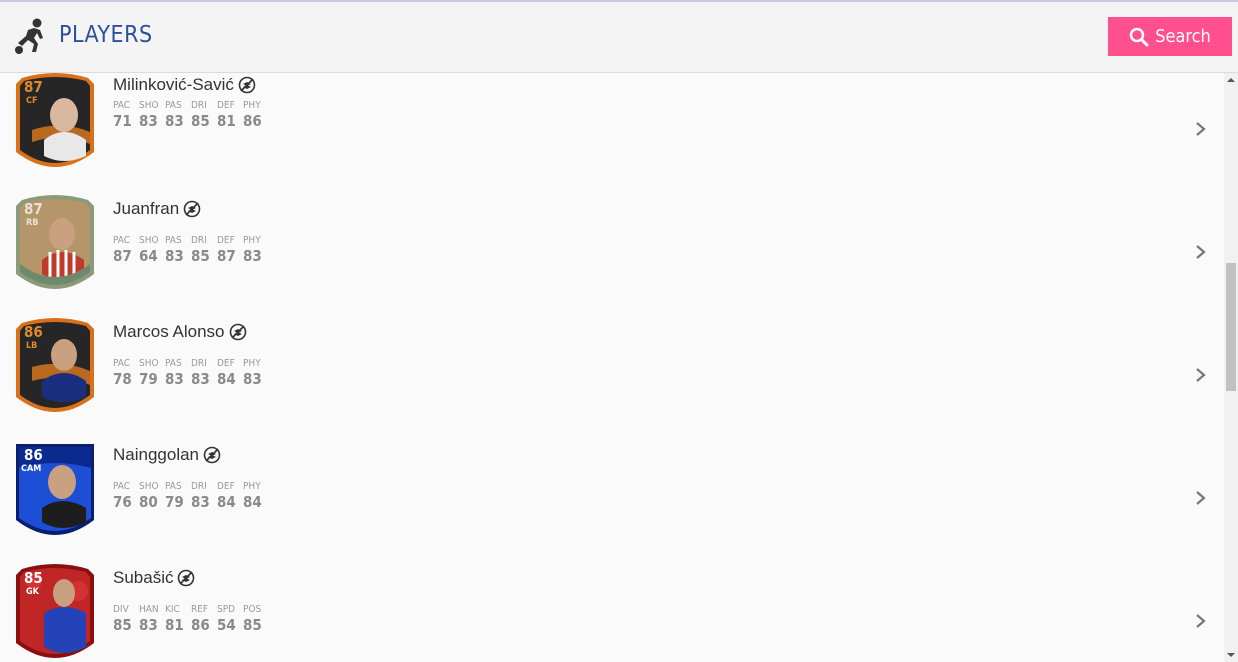 The width and height of the screenshot is (1238, 662). I want to click on player-stats: PAC 76 SHO 80 PAS 79 DRI 83 DEF 84 PHY 84, so click(191, 496).